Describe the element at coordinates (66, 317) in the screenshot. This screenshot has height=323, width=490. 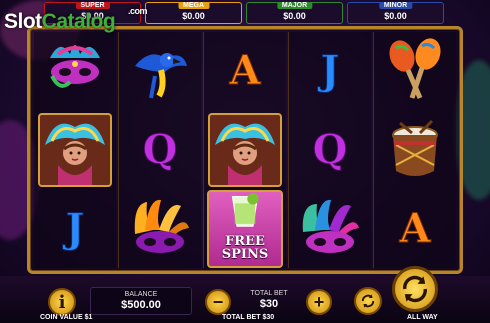
I see `coin-value-label: COIN VALUE $1` at that location.